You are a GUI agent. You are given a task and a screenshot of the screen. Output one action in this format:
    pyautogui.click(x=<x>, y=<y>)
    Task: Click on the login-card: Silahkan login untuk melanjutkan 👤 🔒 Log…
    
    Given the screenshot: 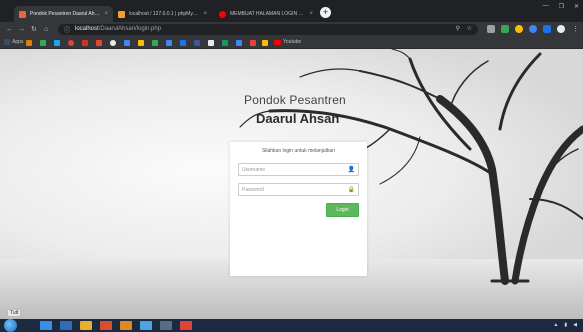 What is the action you would take?
    pyautogui.click(x=298, y=209)
    